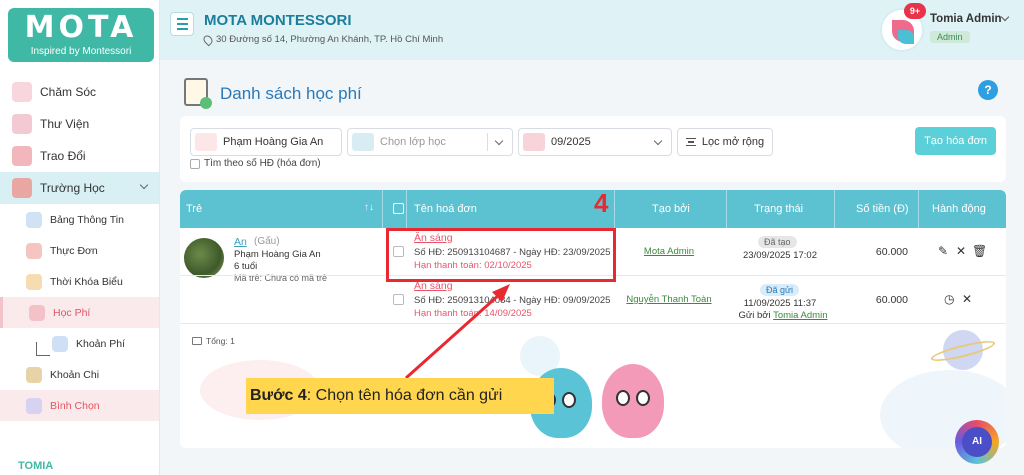 The height and width of the screenshot is (475, 1024). I want to click on sidebar-item-label: Khoản Chi, so click(75, 374).